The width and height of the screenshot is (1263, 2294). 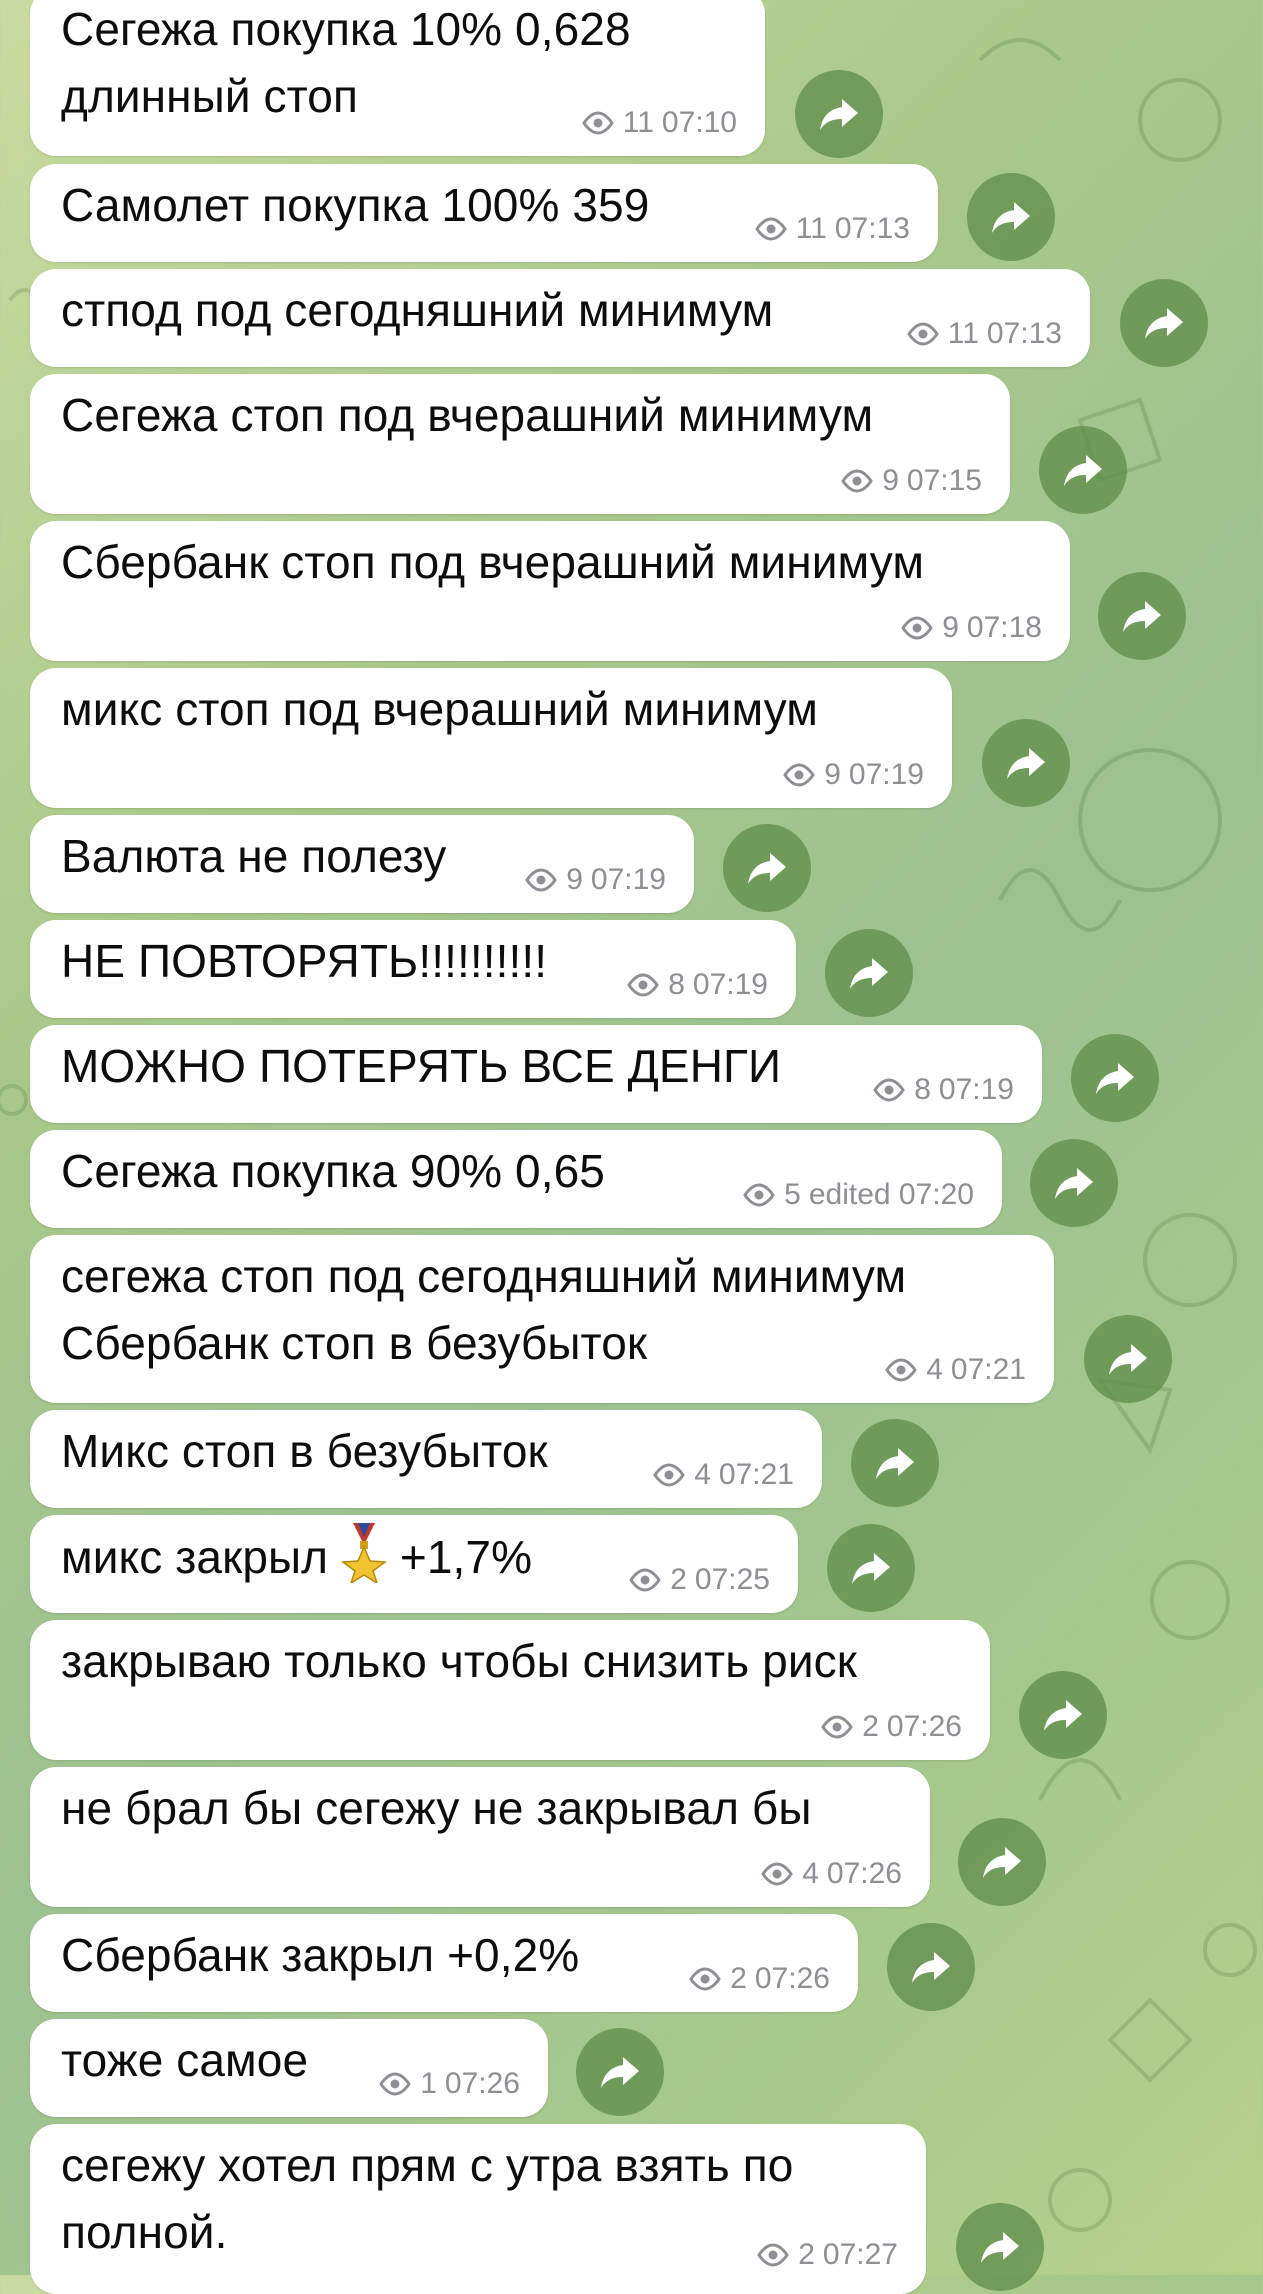 What do you see at coordinates (460, 1557) in the screenshot?
I see `message-text-end: +1,7%` at bounding box center [460, 1557].